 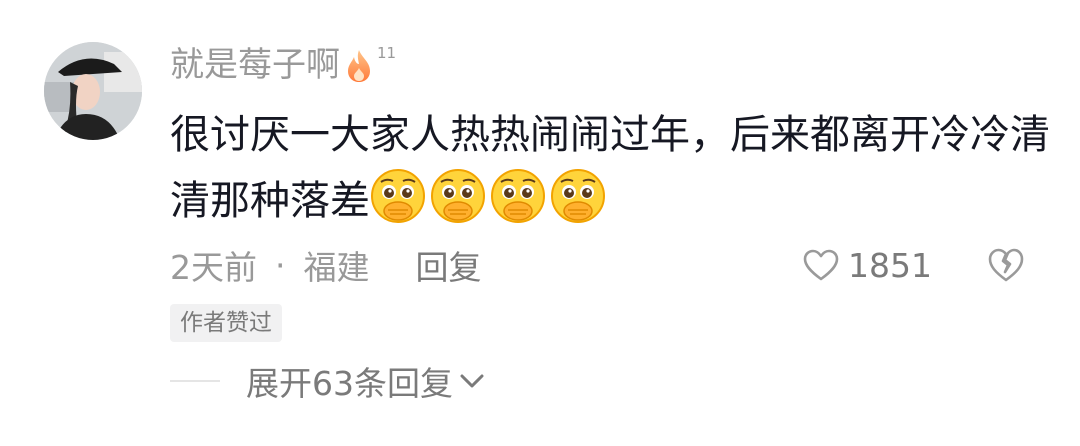 I want to click on chevron-down-icon, so click(x=472, y=381).